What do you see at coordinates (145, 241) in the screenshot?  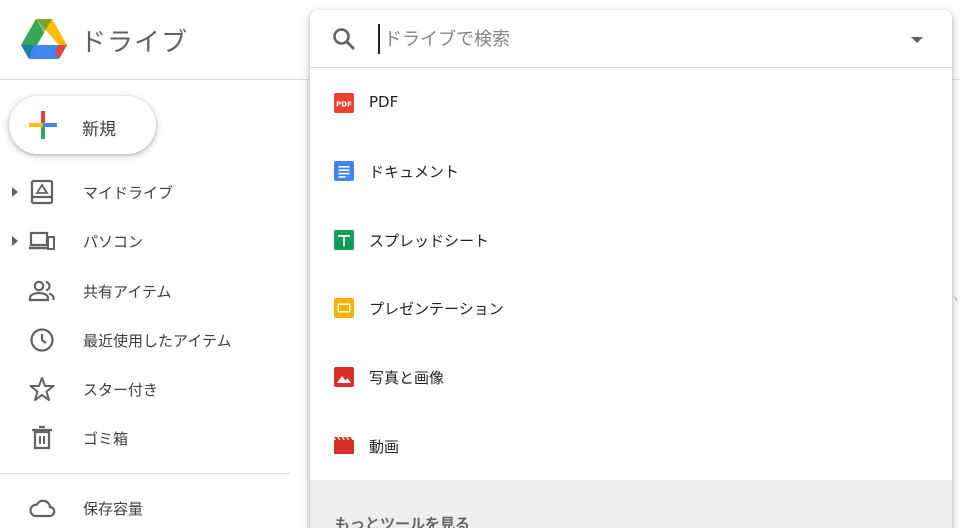 I see `sidebar-item-computers: パソコン` at bounding box center [145, 241].